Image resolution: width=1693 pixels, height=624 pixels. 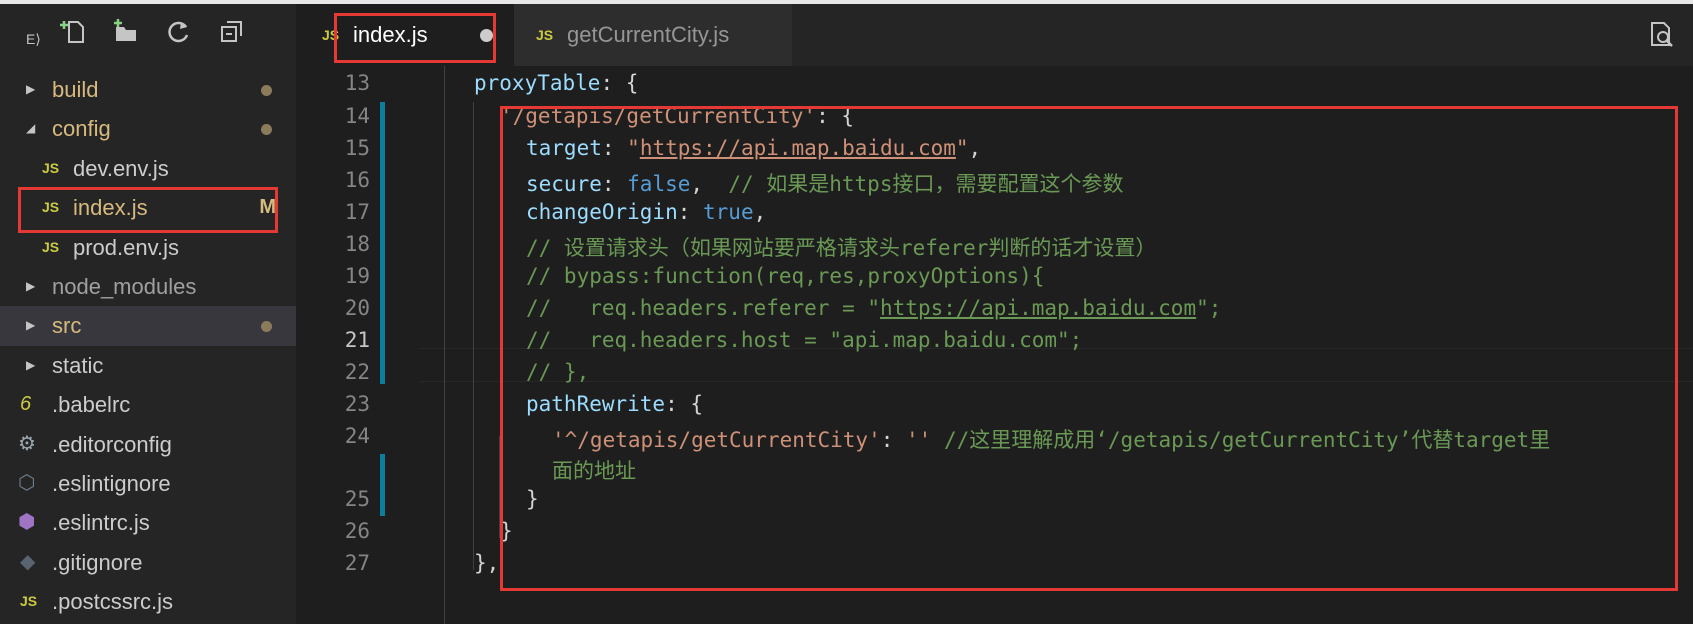 What do you see at coordinates (28, 561) in the screenshot?
I see `git-icon: ◆` at bounding box center [28, 561].